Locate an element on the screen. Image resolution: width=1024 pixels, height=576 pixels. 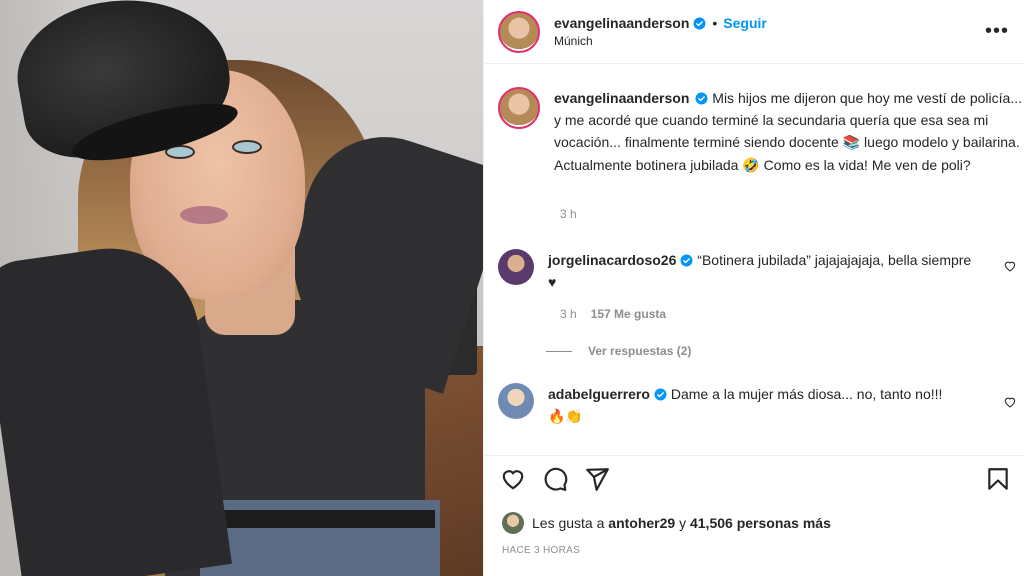
header-text: evangelinaanderson • Seguir Múnich is located at coordinates (660, 31).